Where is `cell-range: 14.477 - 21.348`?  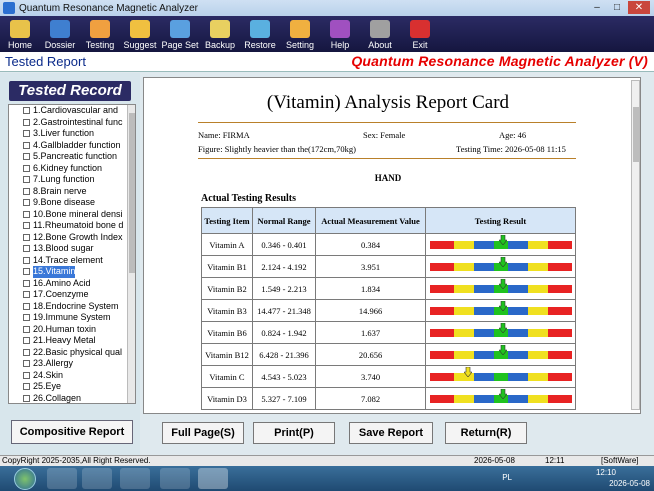 cell-range: 14.477 - 21.348 is located at coordinates (284, 310).